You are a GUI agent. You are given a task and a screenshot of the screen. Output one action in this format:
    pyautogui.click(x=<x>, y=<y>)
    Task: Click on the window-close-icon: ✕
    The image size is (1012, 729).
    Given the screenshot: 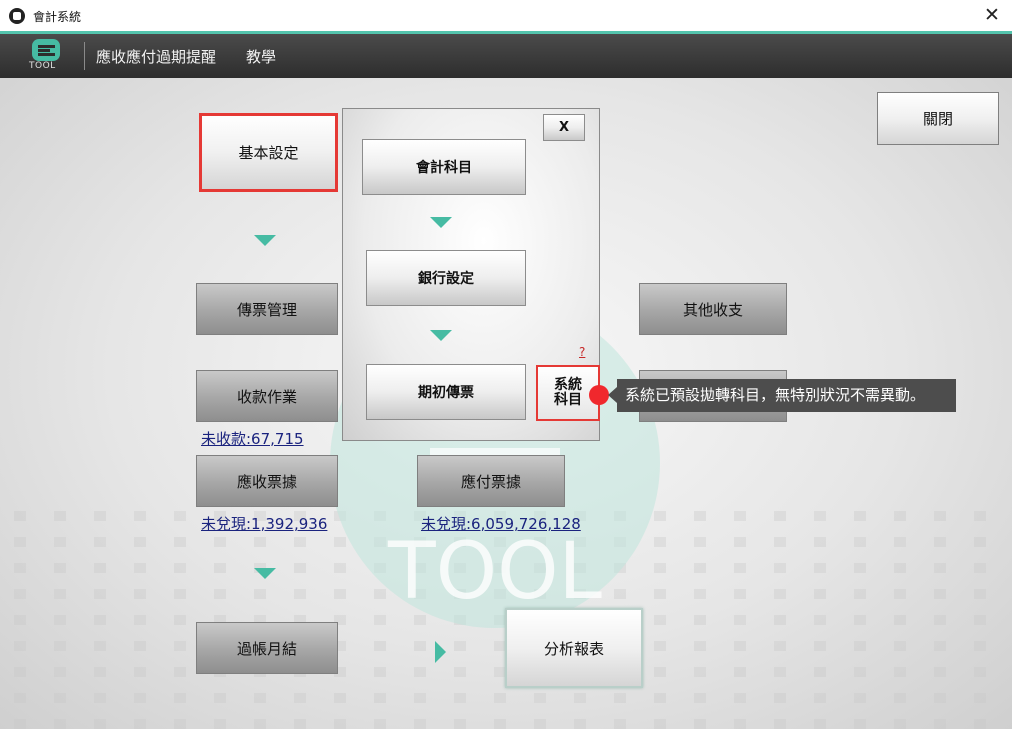 What is the action you would take?
    pyautogui.click(x=992, y=15)
    